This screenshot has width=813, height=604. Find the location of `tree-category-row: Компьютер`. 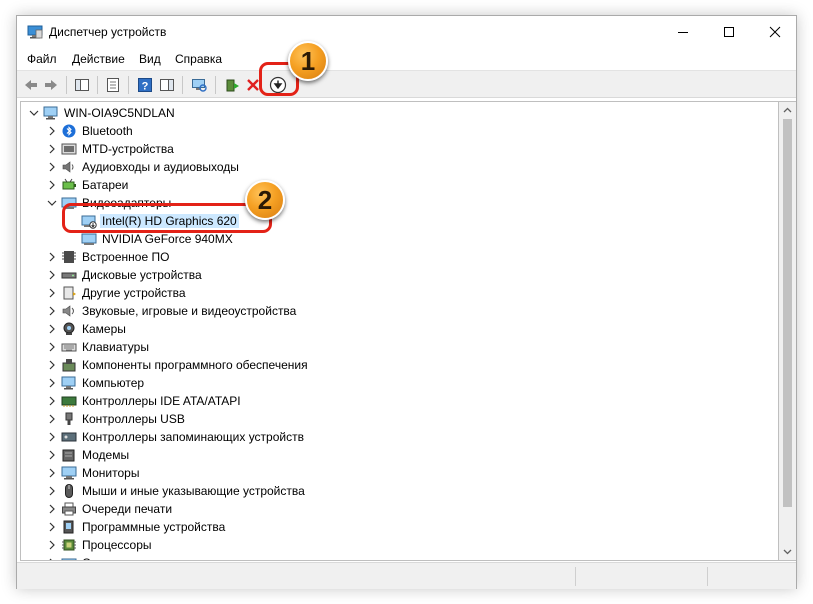

tree-category-row: Компьютер is located at coordinates (399, 383).